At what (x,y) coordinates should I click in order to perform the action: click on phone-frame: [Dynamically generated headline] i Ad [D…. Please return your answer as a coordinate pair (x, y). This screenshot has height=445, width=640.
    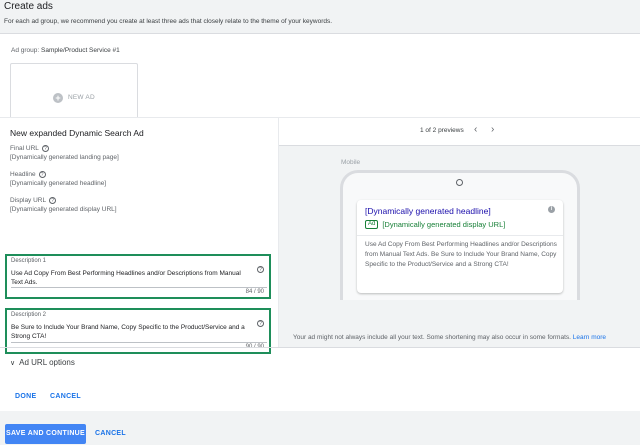
    Looking at the image, I should click on (460, 235).